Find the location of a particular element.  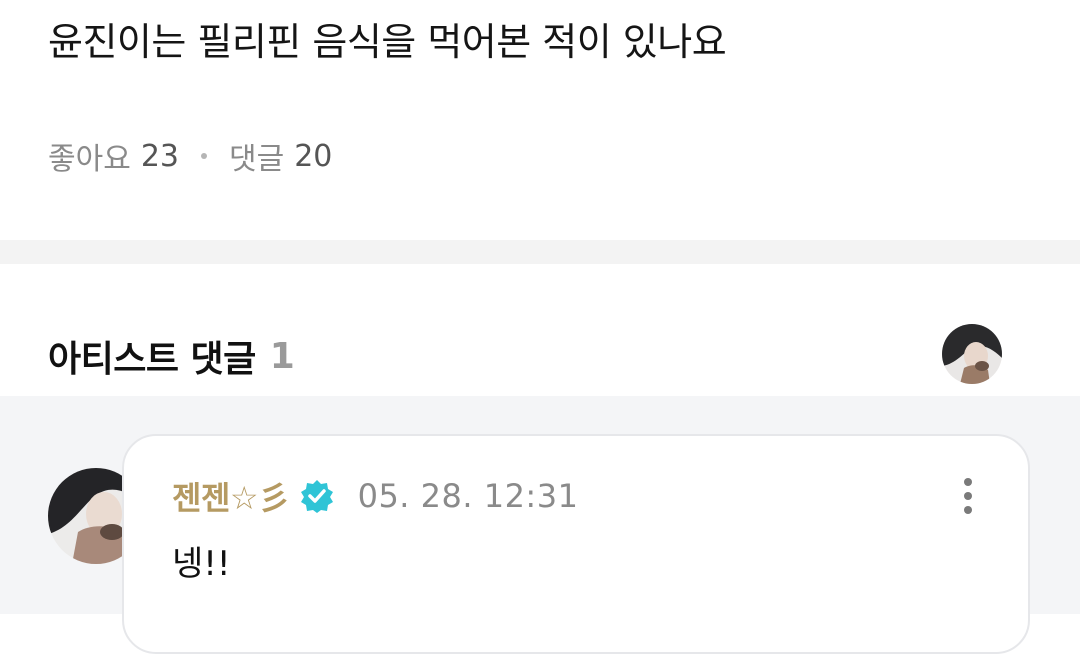

artist-avatar-icon is located at coordinates (972, 354).